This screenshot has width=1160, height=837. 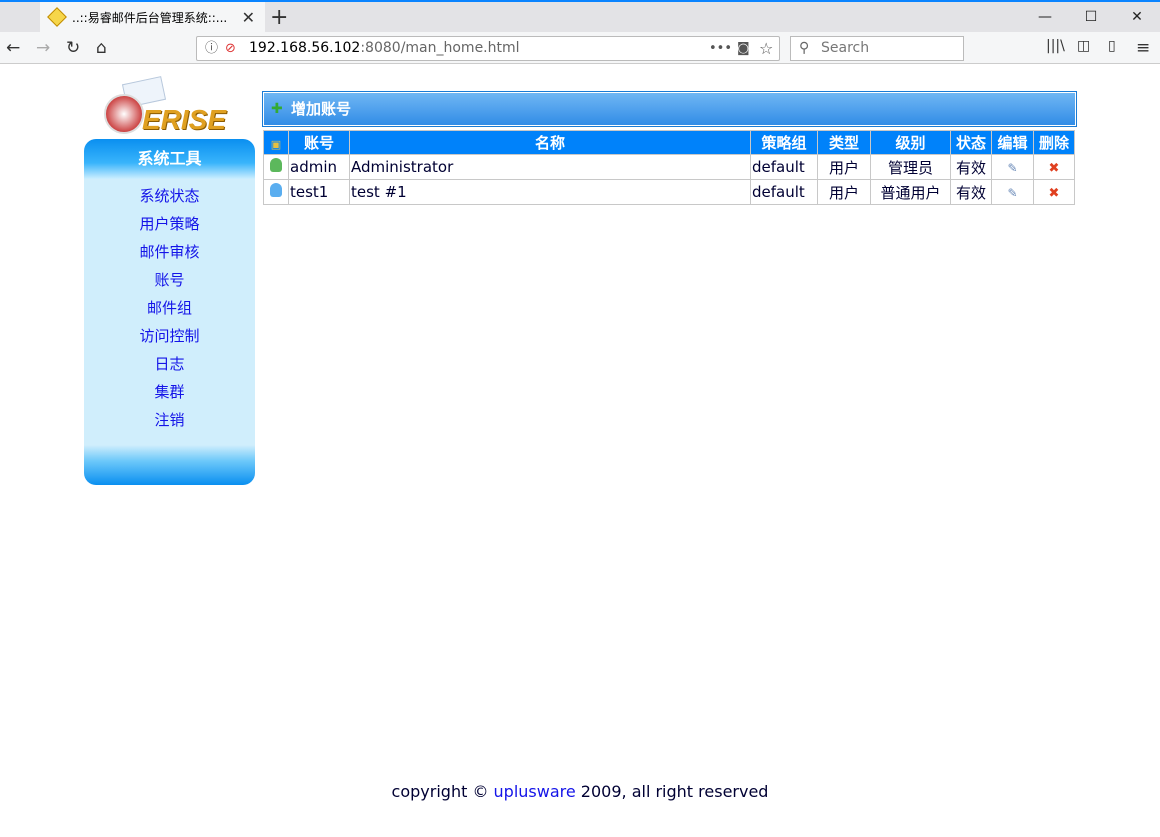 I want to click on header-account: 账号, so click(x=319, y=142).